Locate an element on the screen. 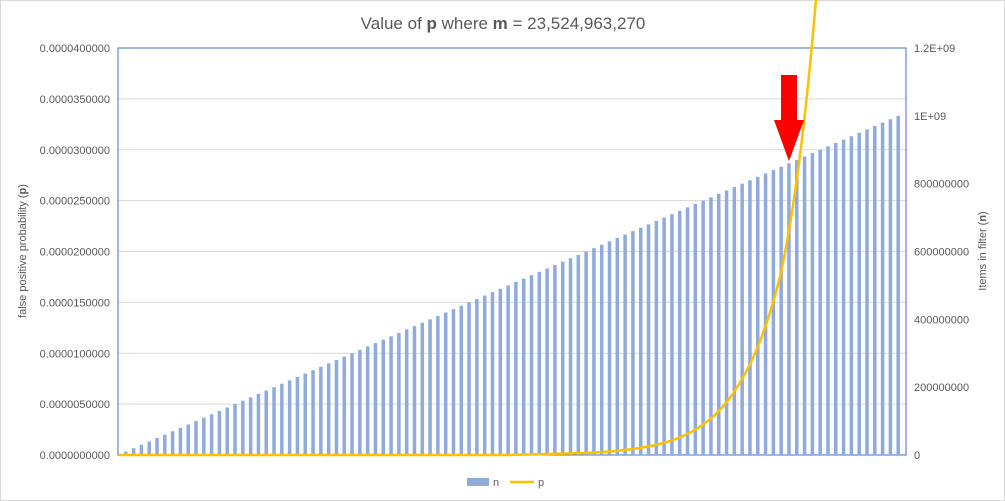  chart-title-middle: where is located at coordinates (465, 23).